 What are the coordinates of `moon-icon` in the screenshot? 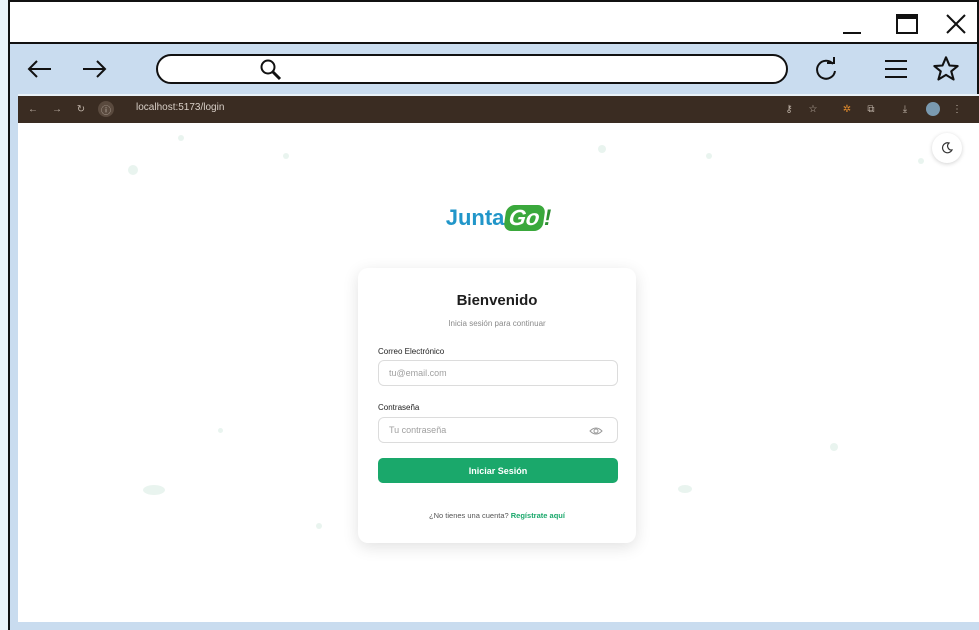 It's located at (947, 148).